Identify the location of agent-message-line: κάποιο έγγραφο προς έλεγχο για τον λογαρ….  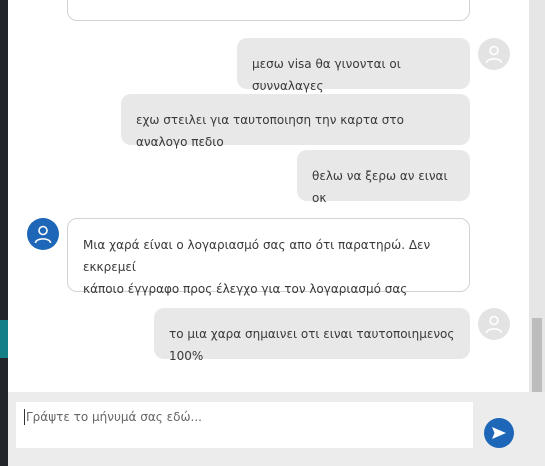
(245, 289).